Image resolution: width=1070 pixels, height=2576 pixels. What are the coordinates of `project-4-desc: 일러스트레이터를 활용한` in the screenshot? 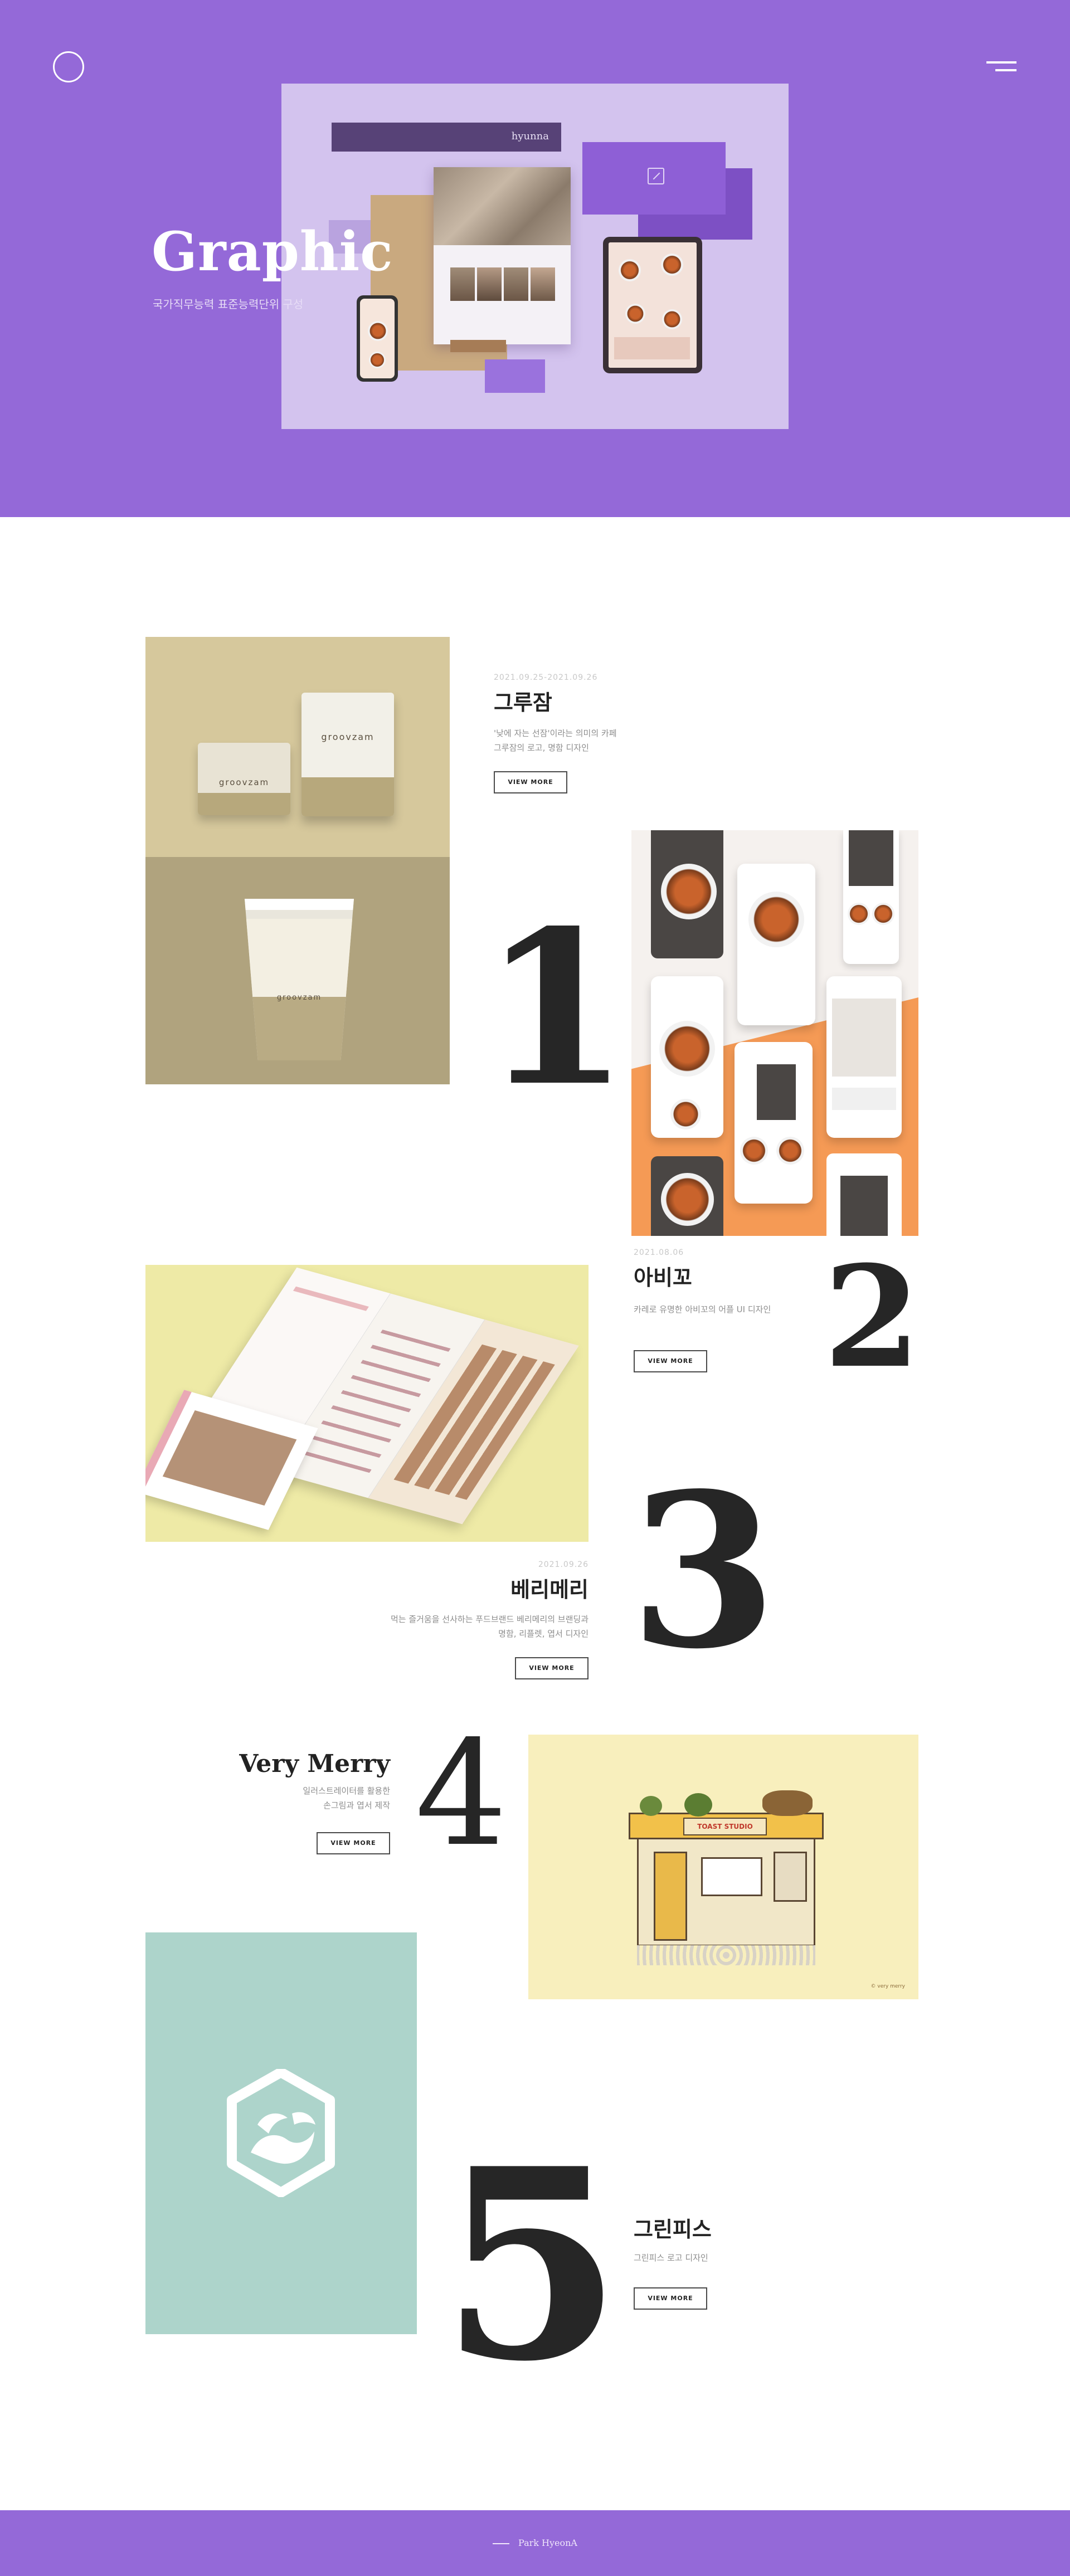 It's located at (346, 1791).